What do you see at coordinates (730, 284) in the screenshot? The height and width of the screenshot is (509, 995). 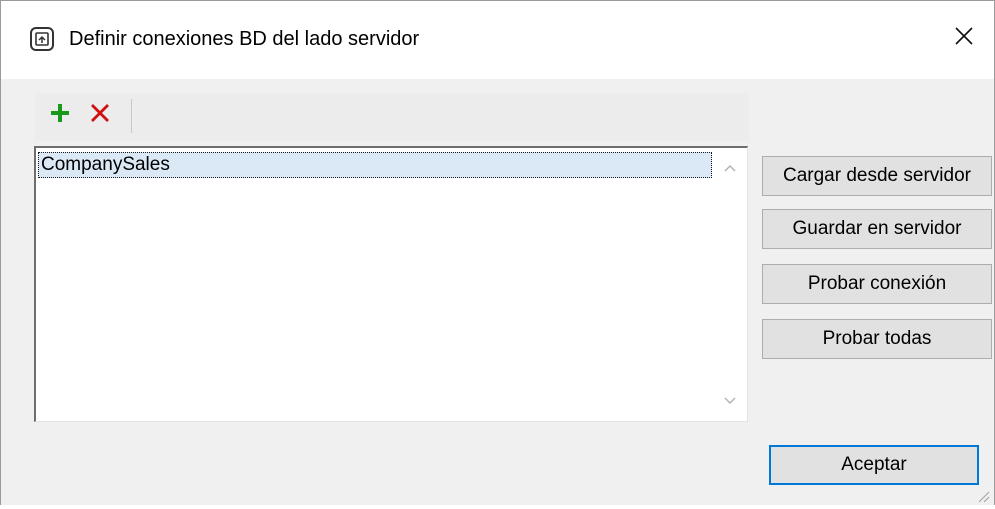 I see `vertical-scrollbar` at bounding box center [730, 284].